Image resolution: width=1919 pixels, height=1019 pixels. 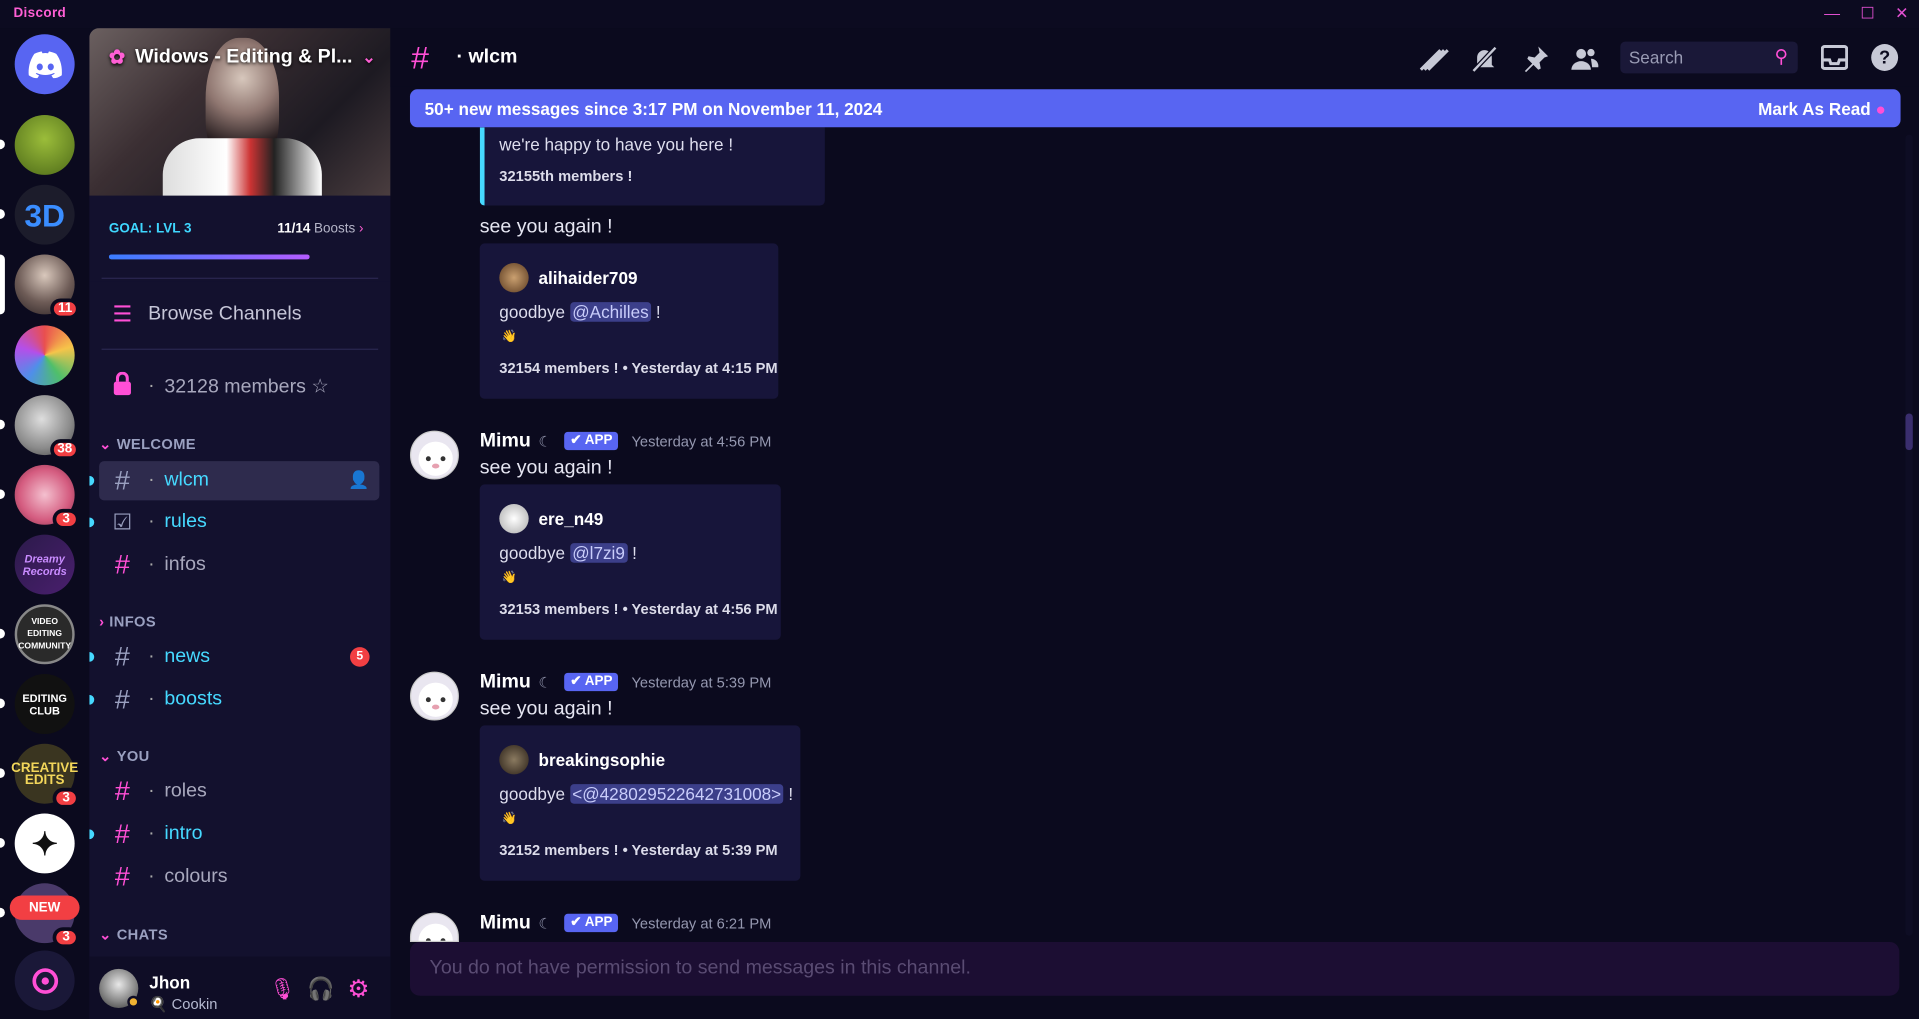 I want to click on lock-icon, so click(x=122, y=386).